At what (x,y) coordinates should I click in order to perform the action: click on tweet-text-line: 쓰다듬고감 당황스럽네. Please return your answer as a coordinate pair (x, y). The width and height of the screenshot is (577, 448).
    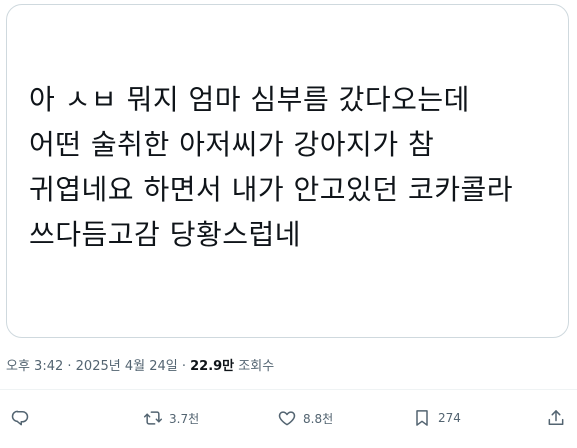
    Looking at the image, I should click on (165, 234).